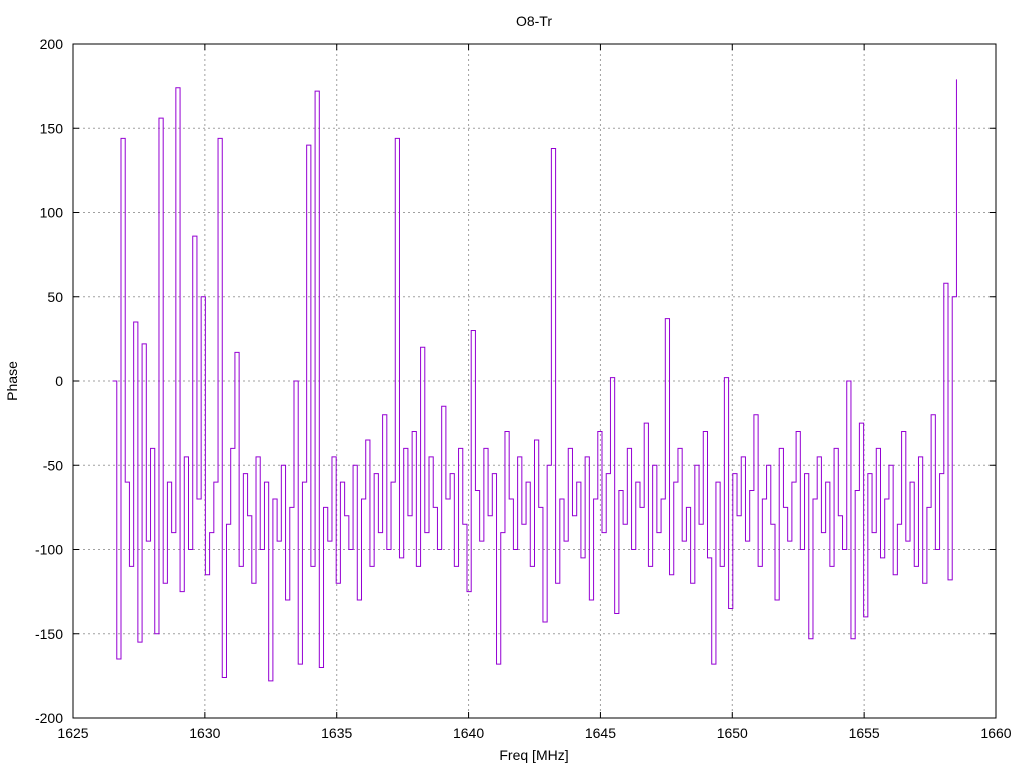 Image resolution: width=1024 pixels, height=773 pixels. Describe the element at coordinates (49, 550) in the screenshot. I see `y-tick-label: -100` at that location.